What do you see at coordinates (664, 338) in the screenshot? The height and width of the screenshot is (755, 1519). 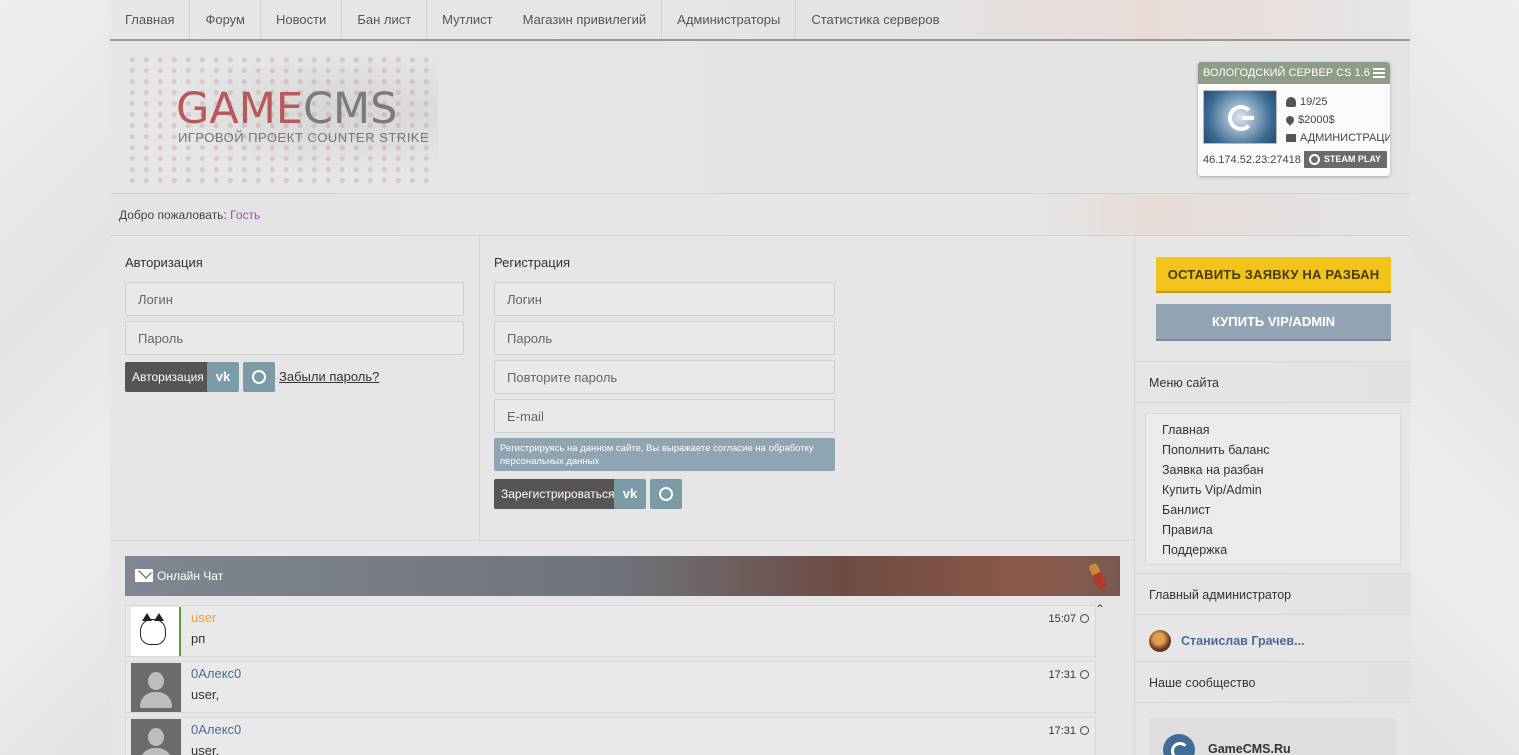 I see `register-password-input` at bounding box center [664, 338].